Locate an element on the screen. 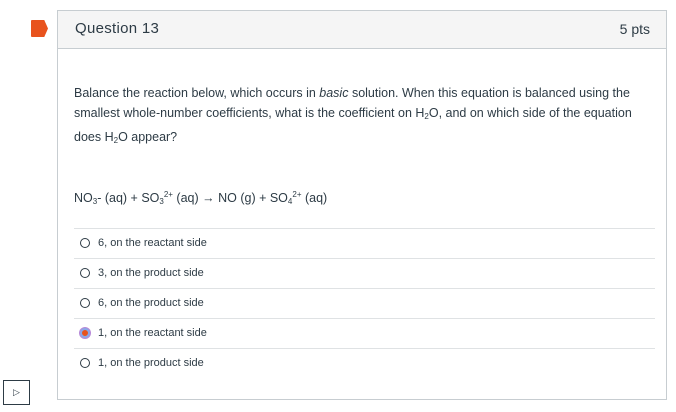 The image size is (676, 412). answer-option-3: 6, on the product side is located at coordinates (364, 303).